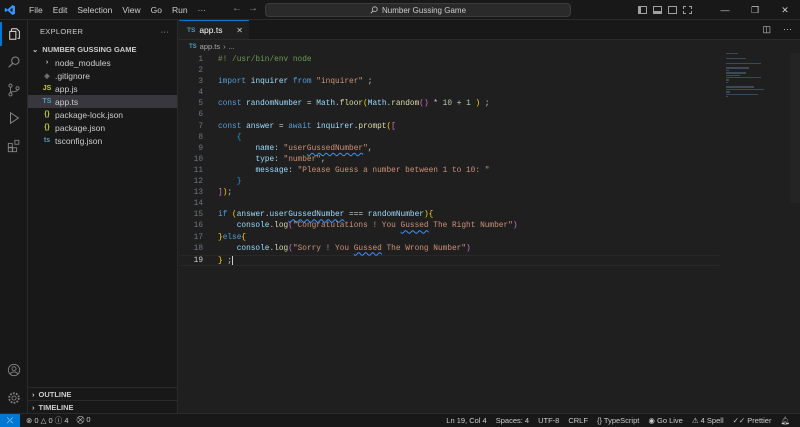 Image resolution: width=800 pixels, height=427 pixels. Describe the element at coordinates (265, 60) in the screenshot. I see `code-text: #! /usr/bin/env node` at that location.